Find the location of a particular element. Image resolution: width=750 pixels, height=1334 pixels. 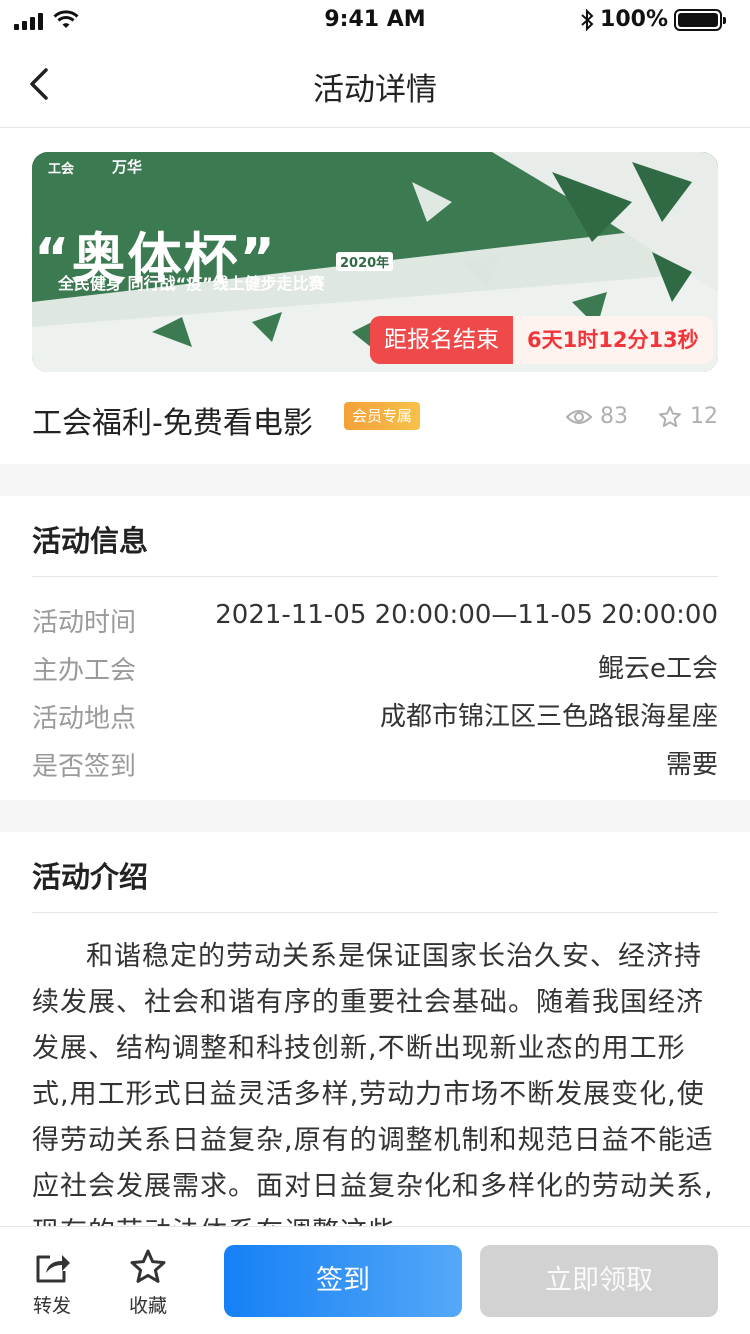

bottom-action-bar: 转发 收藏 签到 立即领取 is located at coordinates (375, 1280).